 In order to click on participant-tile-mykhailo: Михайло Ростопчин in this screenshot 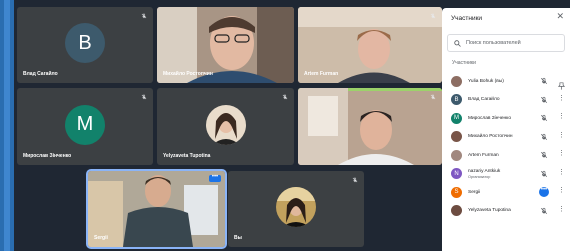, I will do `click(225, 45)`.